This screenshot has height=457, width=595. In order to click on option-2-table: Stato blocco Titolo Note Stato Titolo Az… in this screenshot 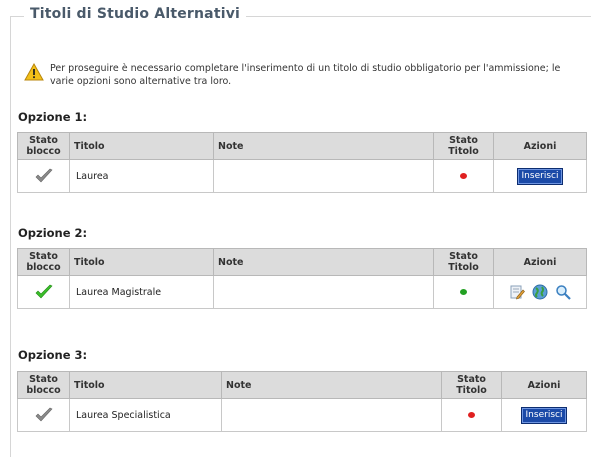, I will do `click(302, 278)`.